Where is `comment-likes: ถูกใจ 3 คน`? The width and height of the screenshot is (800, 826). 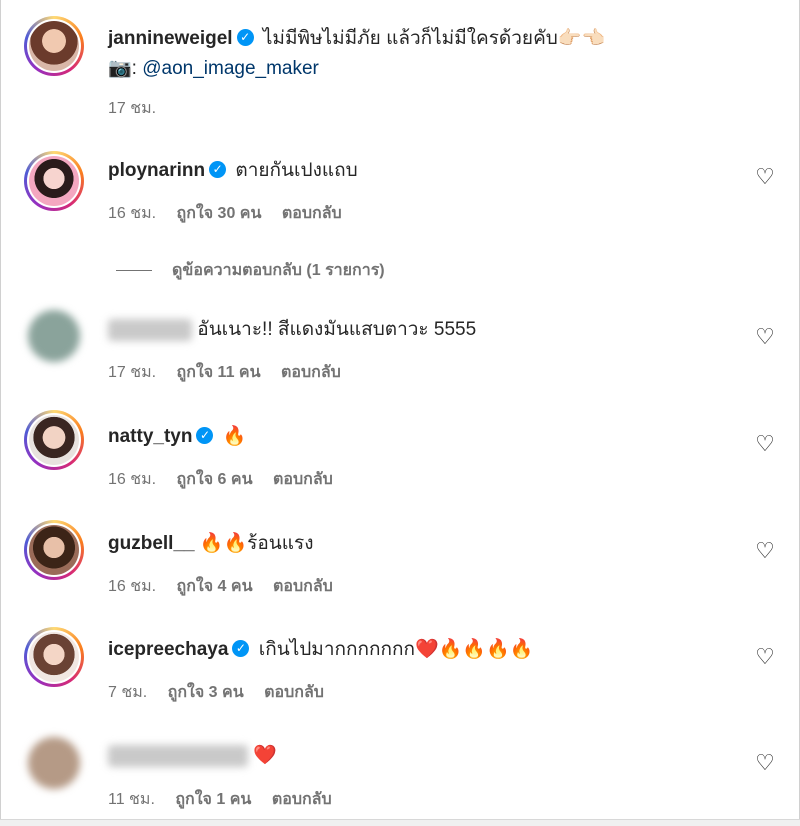
comment-likes: ถูกใจ 3 คน is located at coordinates (206, 692).